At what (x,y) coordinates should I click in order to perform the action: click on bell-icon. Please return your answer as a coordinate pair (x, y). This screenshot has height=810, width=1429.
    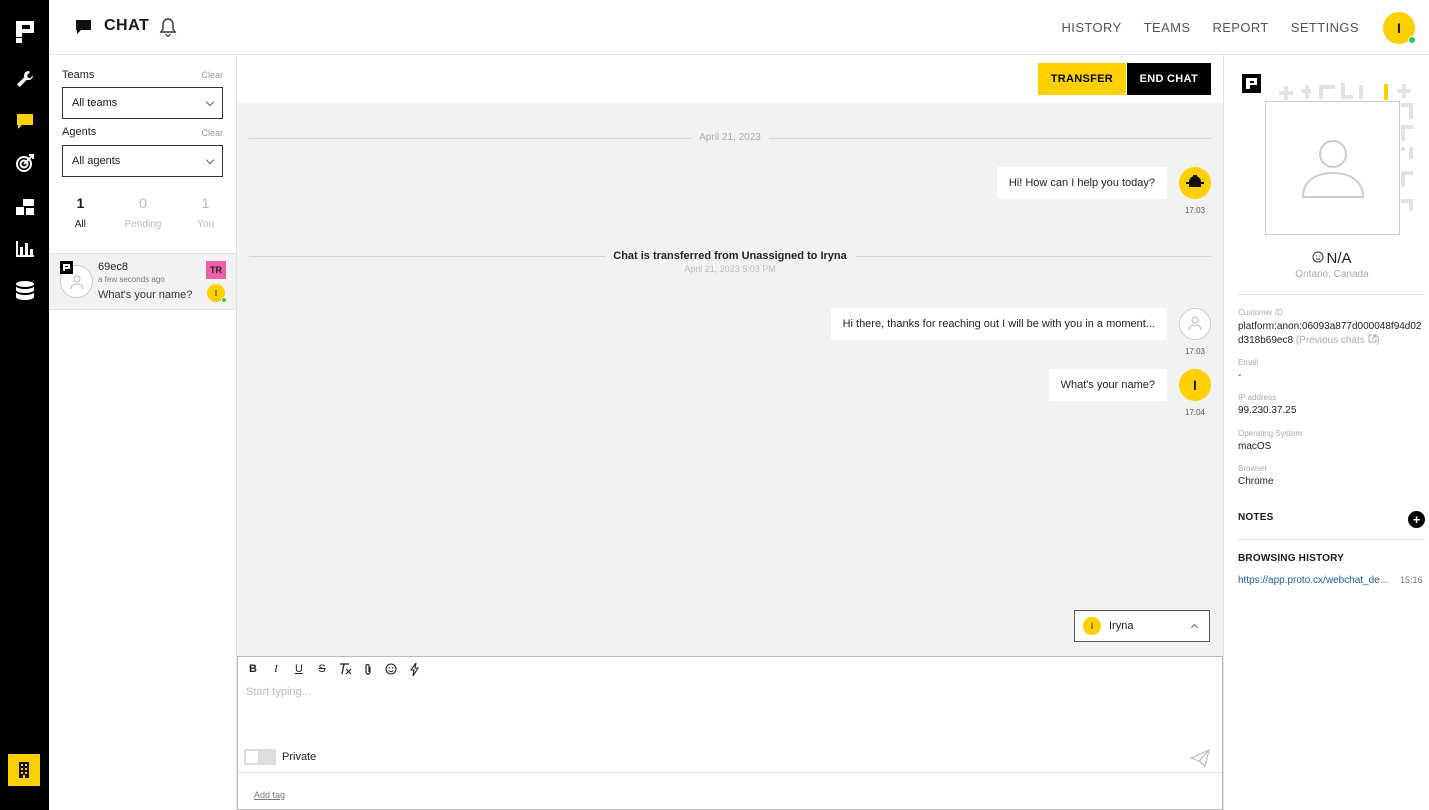
    Looking at the image, I should click on (168, 28).